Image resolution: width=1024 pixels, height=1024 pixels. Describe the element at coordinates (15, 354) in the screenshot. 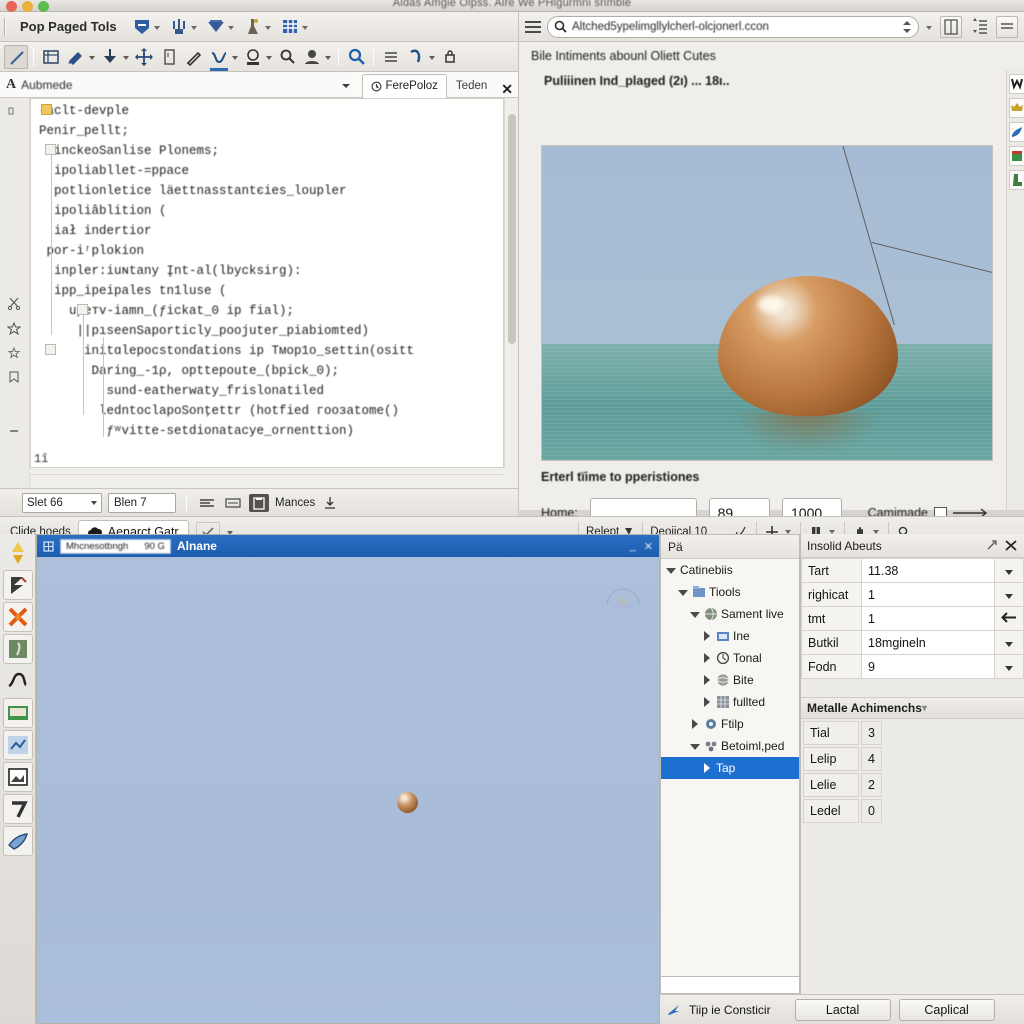

I see `star-outline-icon` at that location.